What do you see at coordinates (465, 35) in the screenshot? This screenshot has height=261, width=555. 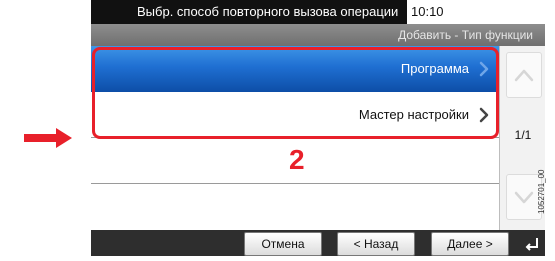 I see `breadcrumb: Добавить - Тип функции` at bounding box center [465, 35].